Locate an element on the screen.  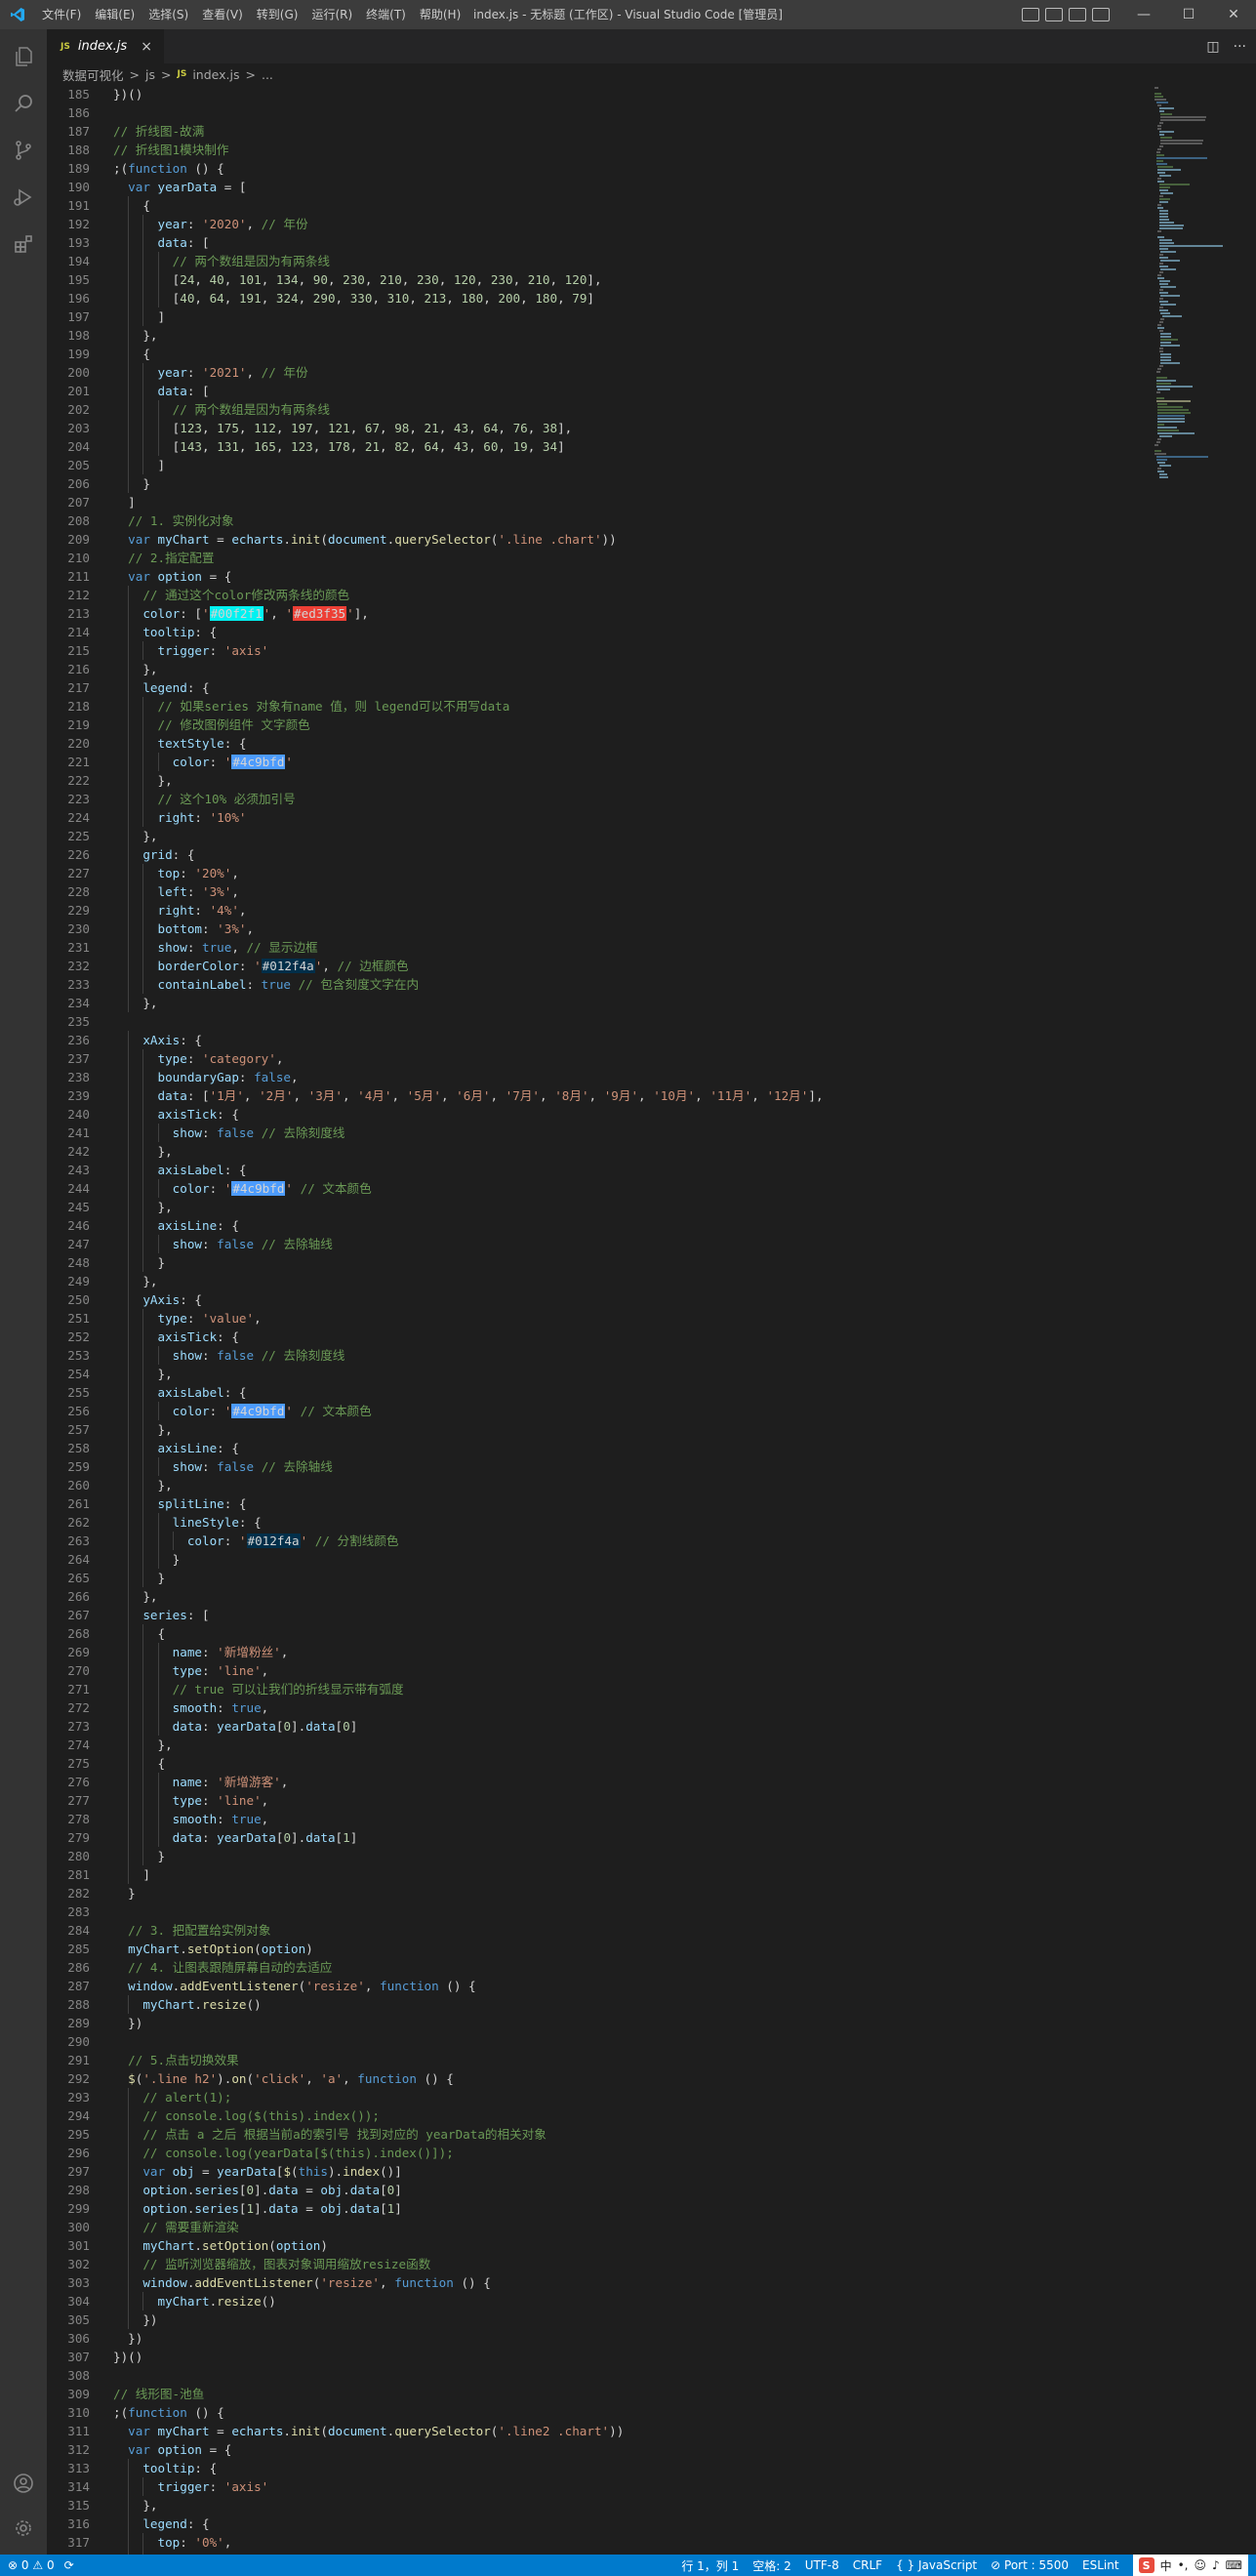
code-line: 223 // 这个10% 必须加引号 is located at coordinates (597, 799).